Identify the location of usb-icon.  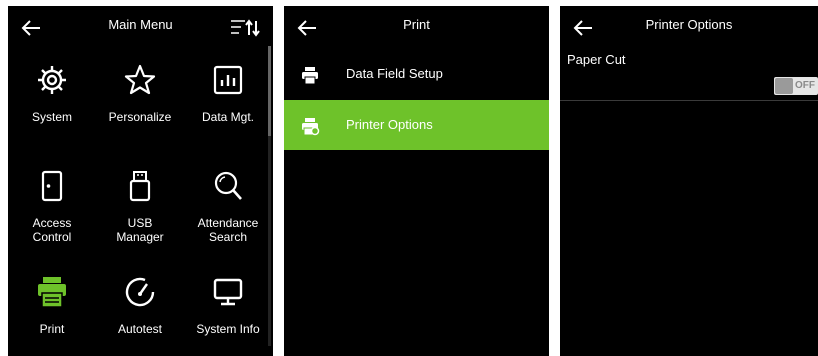
(140, 186).